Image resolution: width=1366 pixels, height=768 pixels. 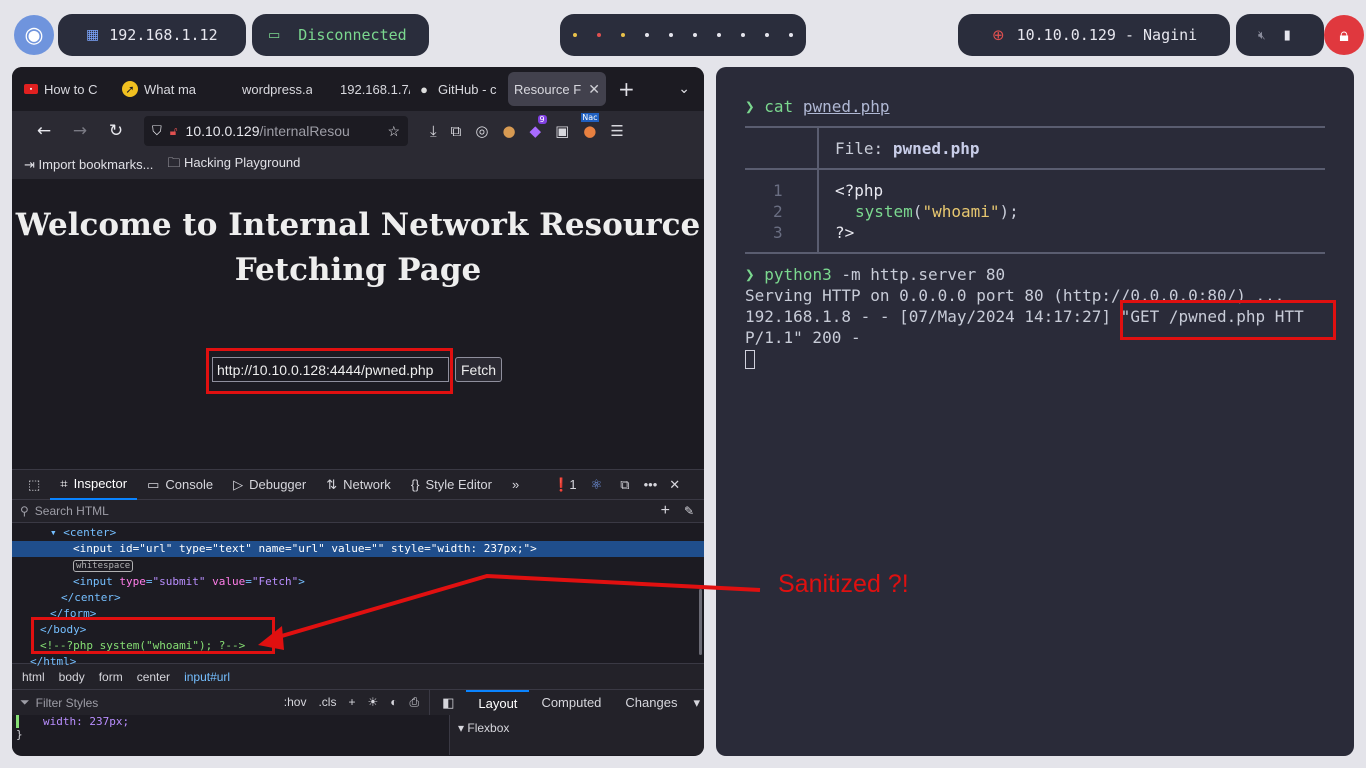 I want to click on more-options-icon: •••, so click(x=651, y=484).